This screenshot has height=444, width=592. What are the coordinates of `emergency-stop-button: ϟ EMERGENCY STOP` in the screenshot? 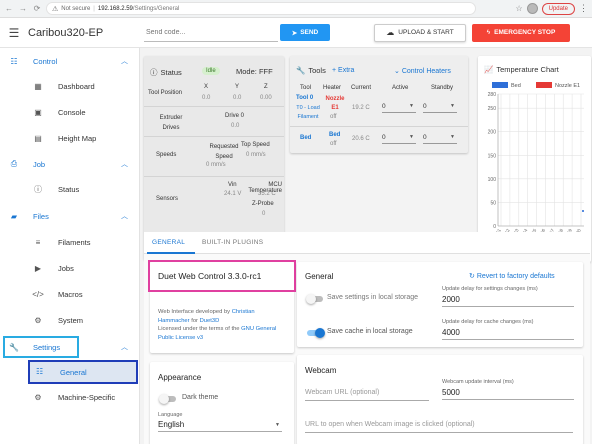 It's located at (521, 32).